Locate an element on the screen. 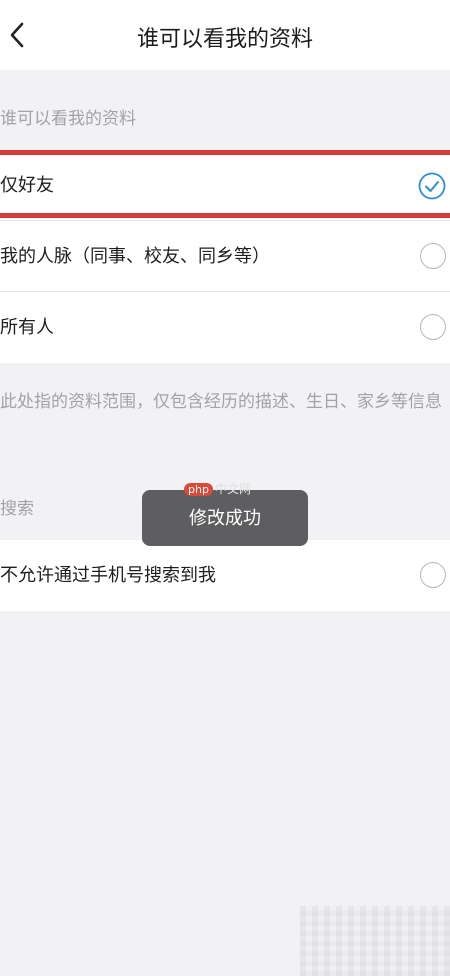  watermark-logo: php is located at coordinates (198, 489).